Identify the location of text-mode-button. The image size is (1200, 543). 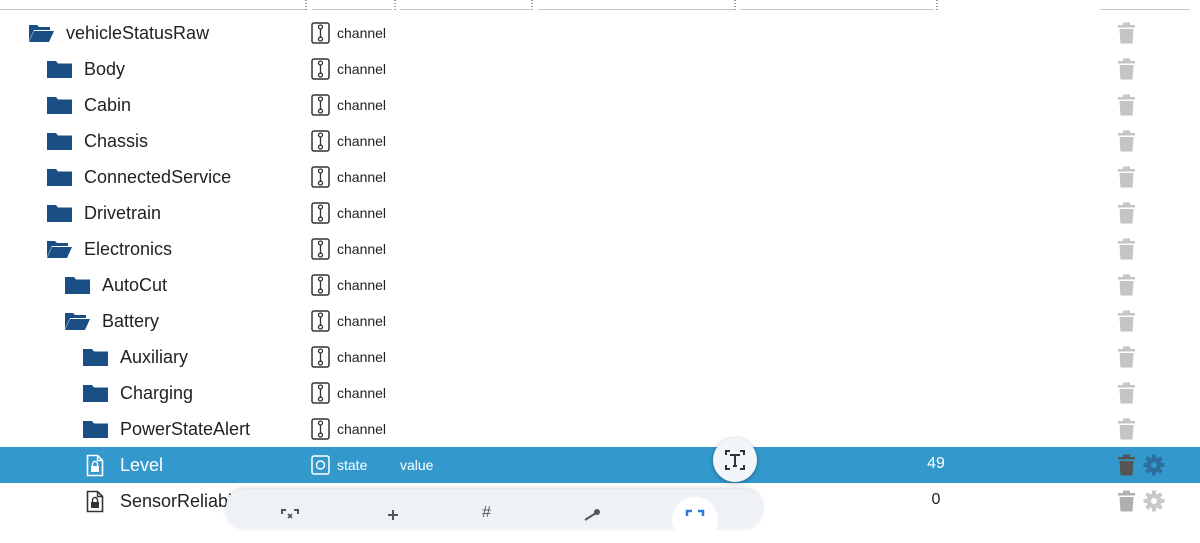
(735, 460).